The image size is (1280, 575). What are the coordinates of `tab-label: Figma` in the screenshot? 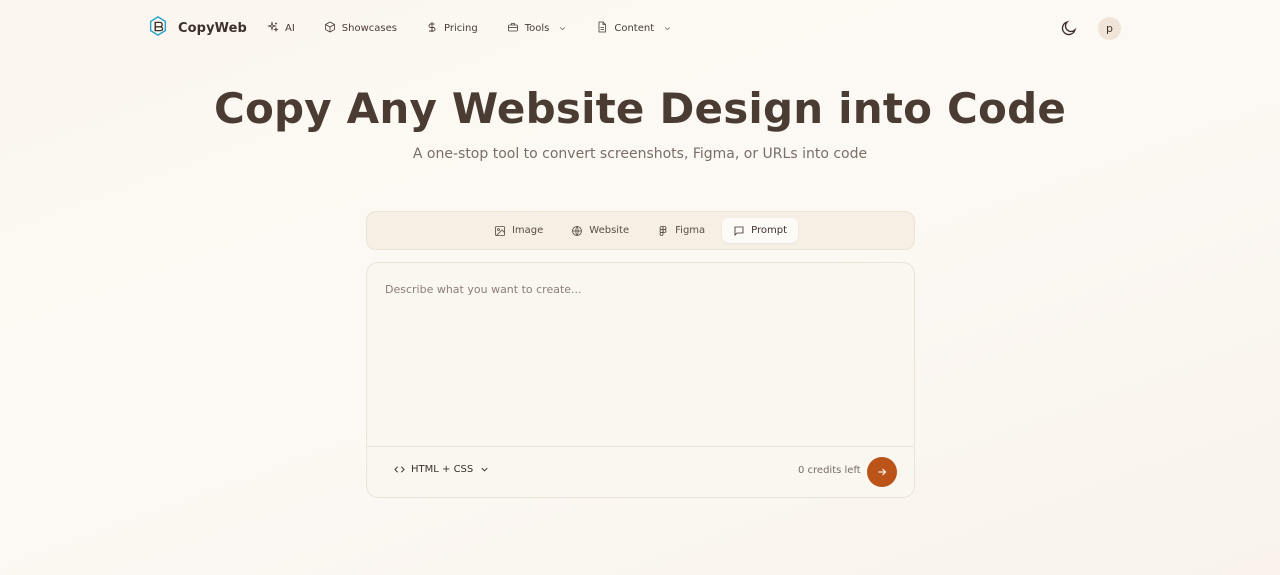 It's located at (690, 230).